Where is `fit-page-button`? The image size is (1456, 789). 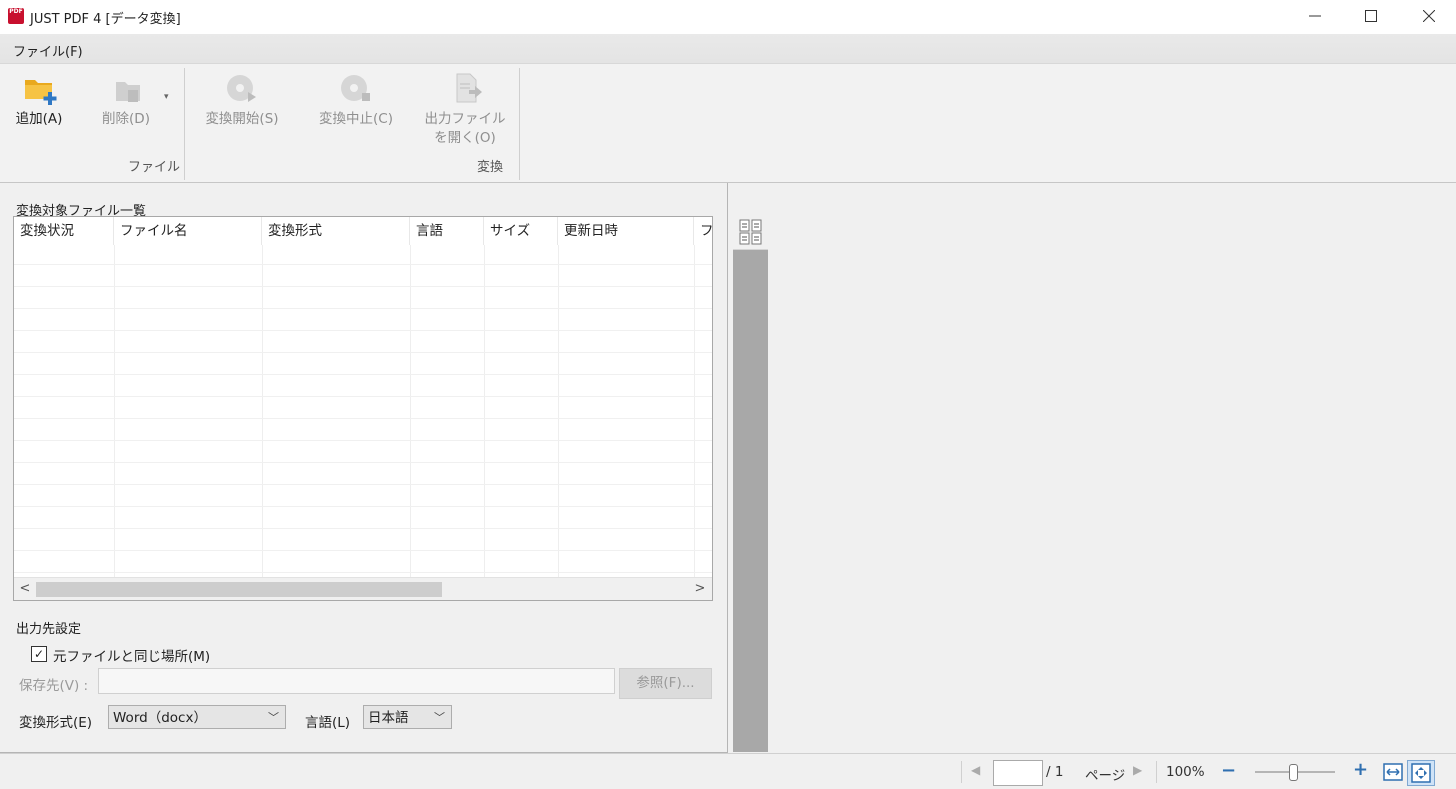 fit-page-button is located at coordinates (1421, 773).